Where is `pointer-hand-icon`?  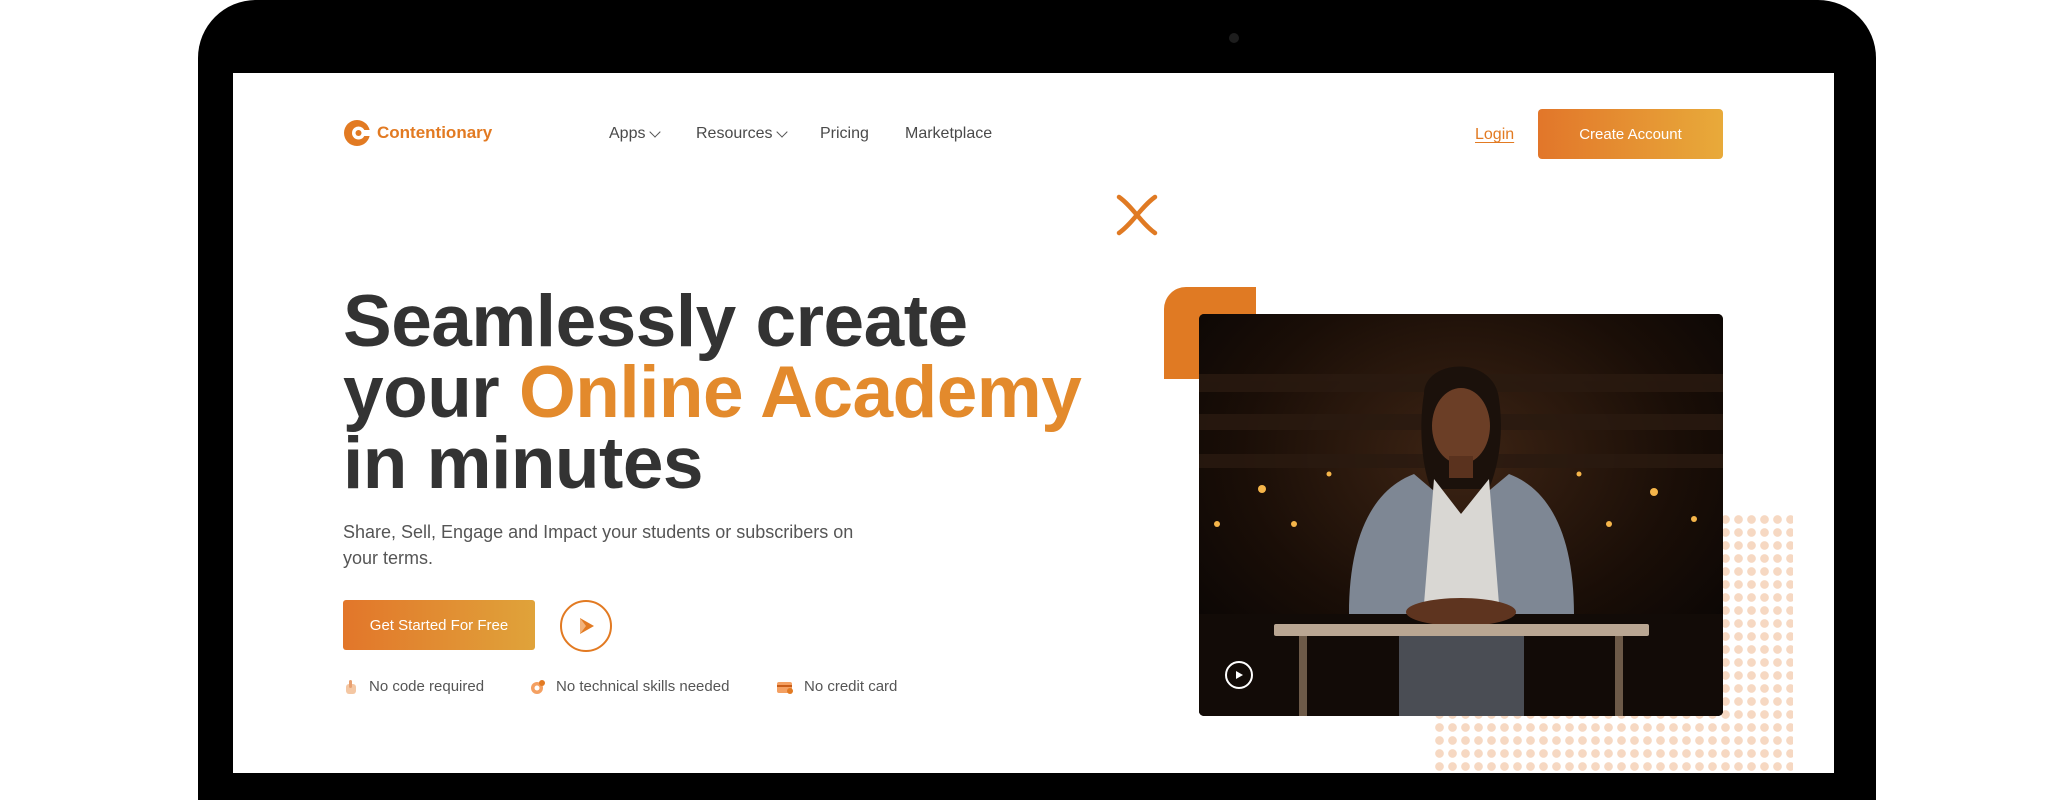
pointer-hand-icon is located at coordinates (351, 686).